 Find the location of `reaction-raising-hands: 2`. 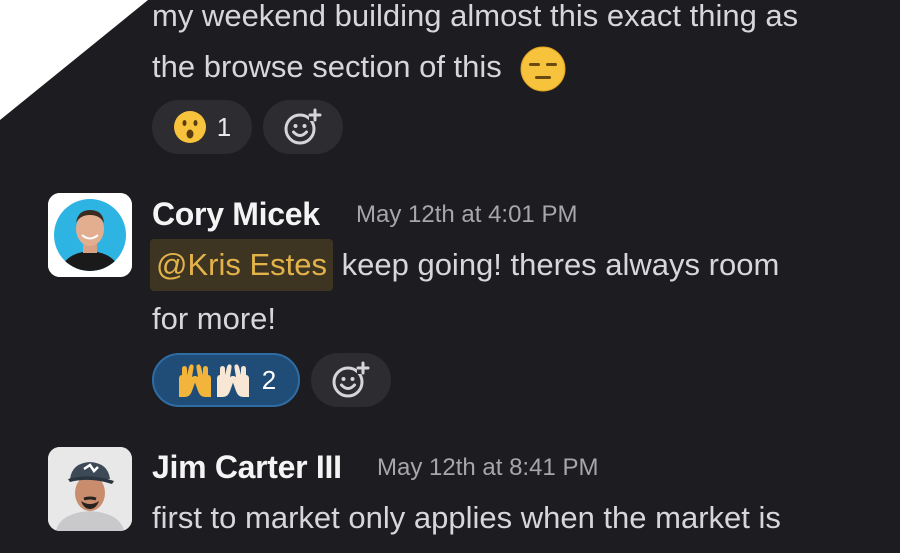

reaction-raising-hands: 2 is located at coordinates (226, 380).